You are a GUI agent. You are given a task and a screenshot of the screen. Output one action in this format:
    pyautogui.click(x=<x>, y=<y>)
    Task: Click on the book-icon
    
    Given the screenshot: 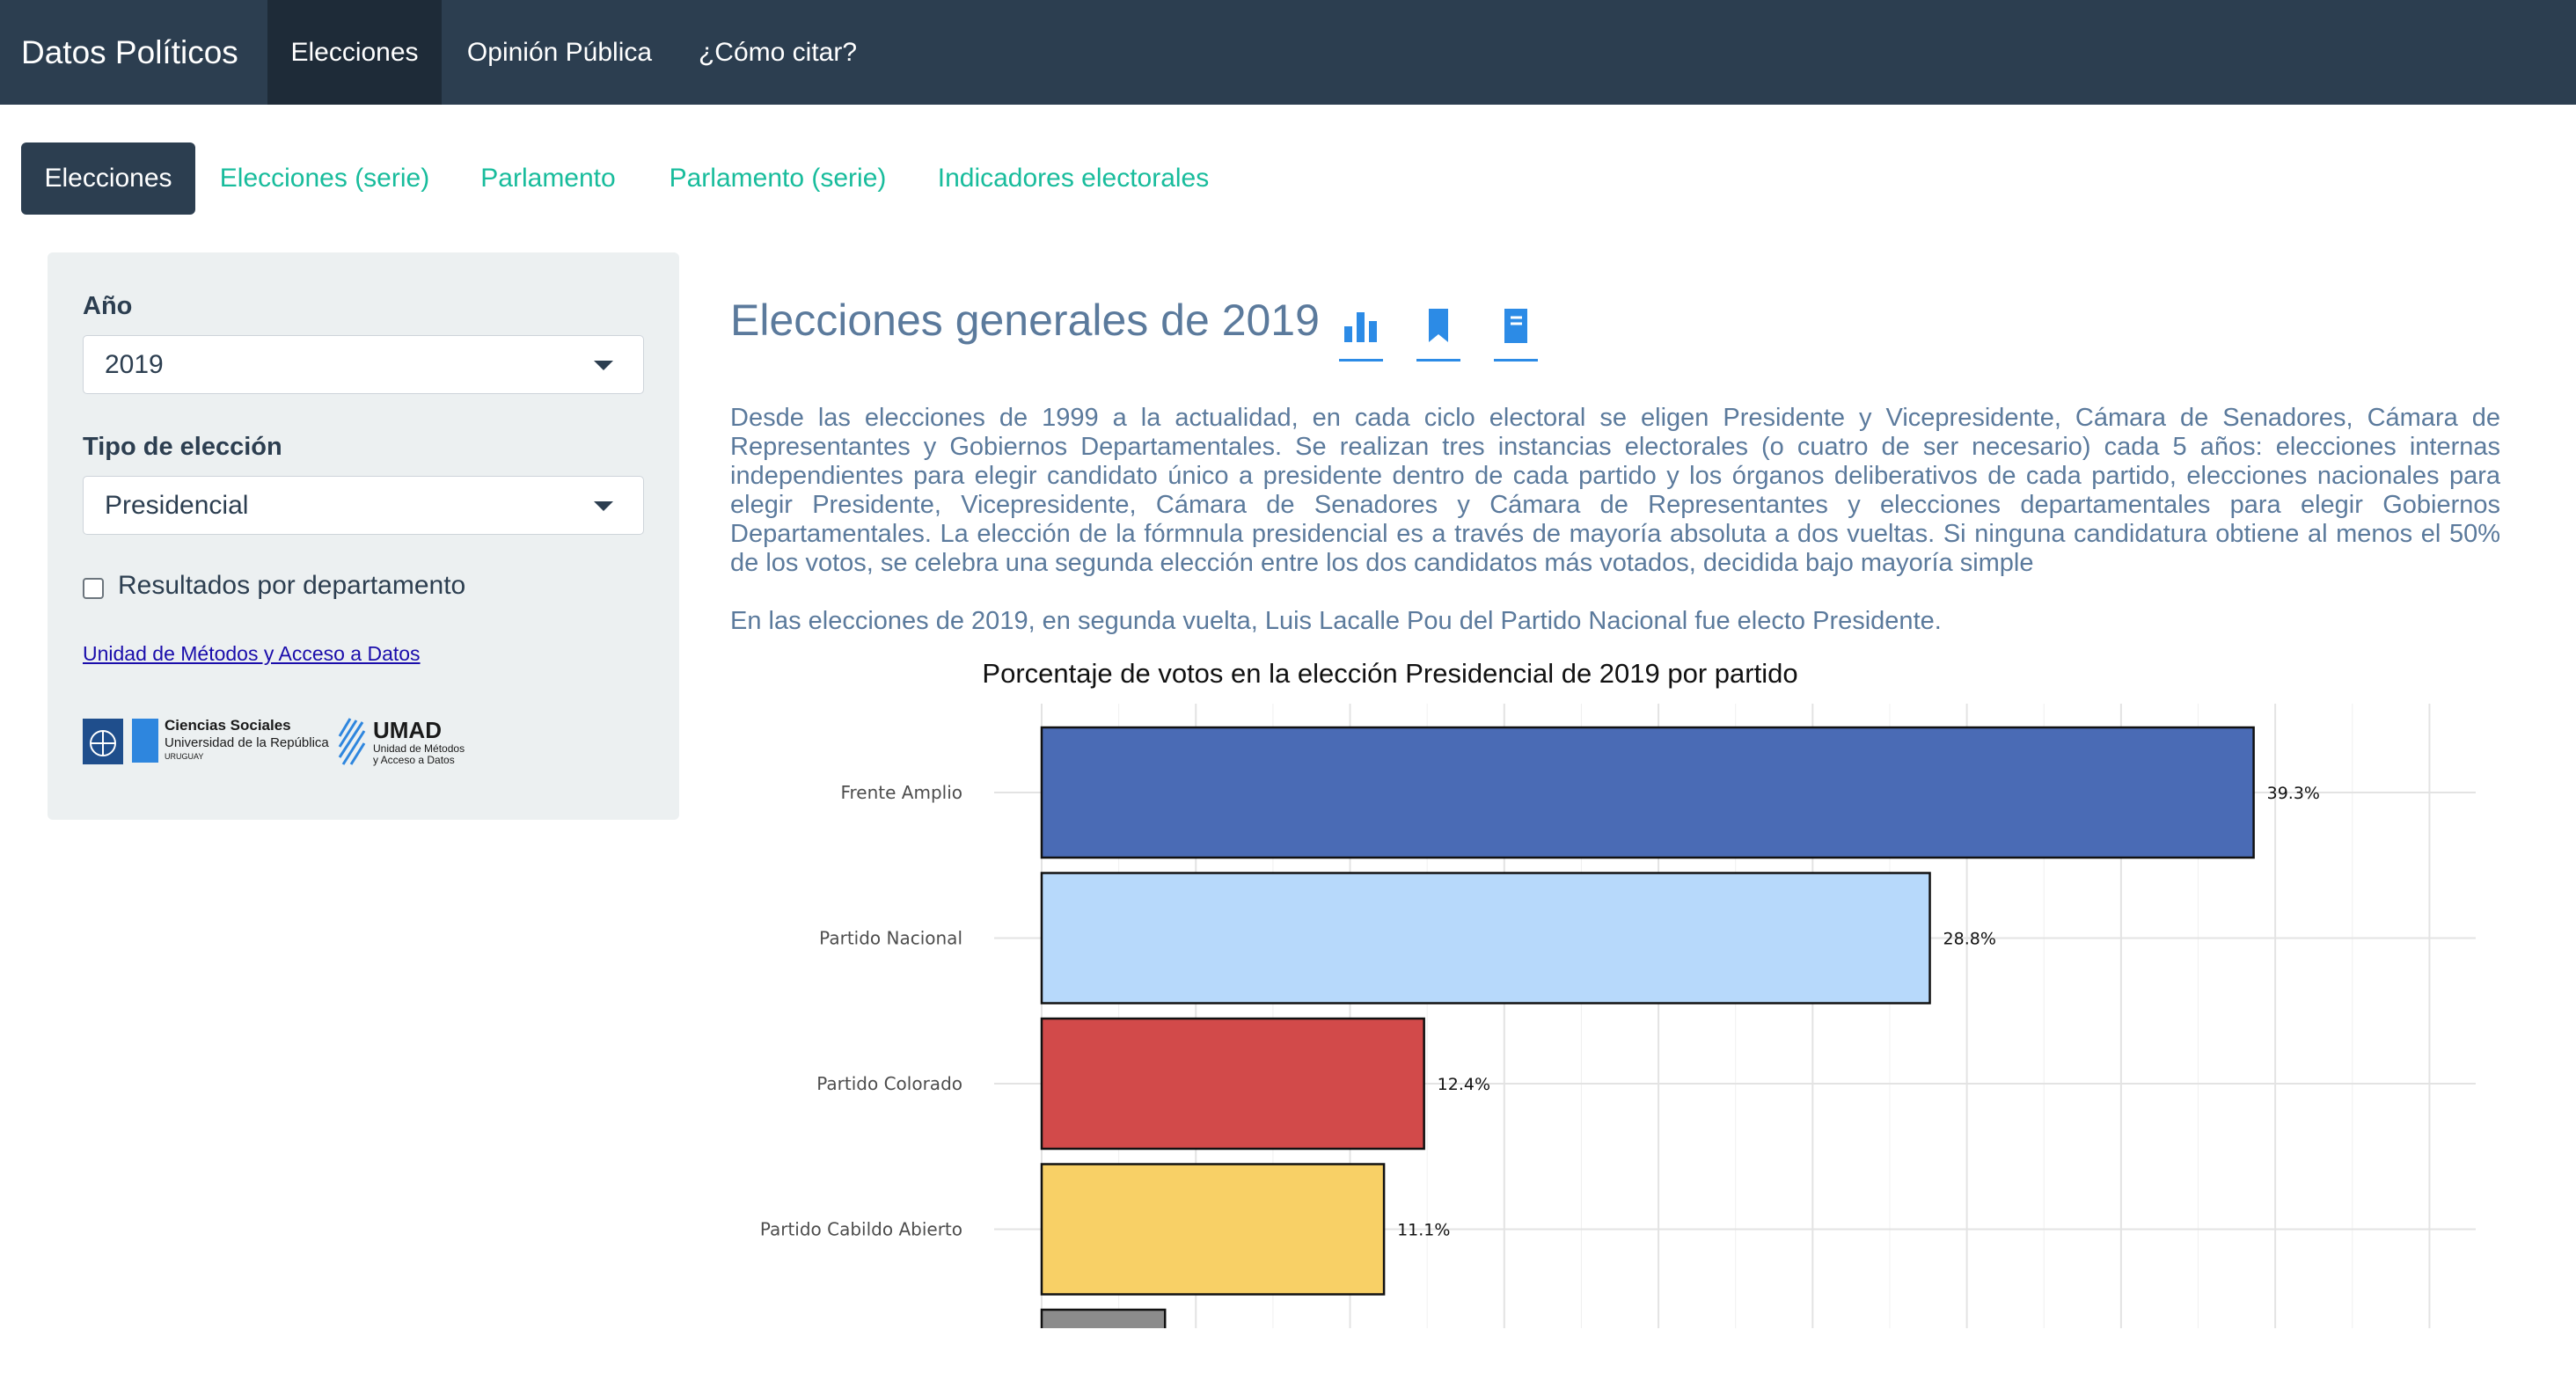 What is the action you would take?
    pyautogui.click(x=1515, y=326)
    